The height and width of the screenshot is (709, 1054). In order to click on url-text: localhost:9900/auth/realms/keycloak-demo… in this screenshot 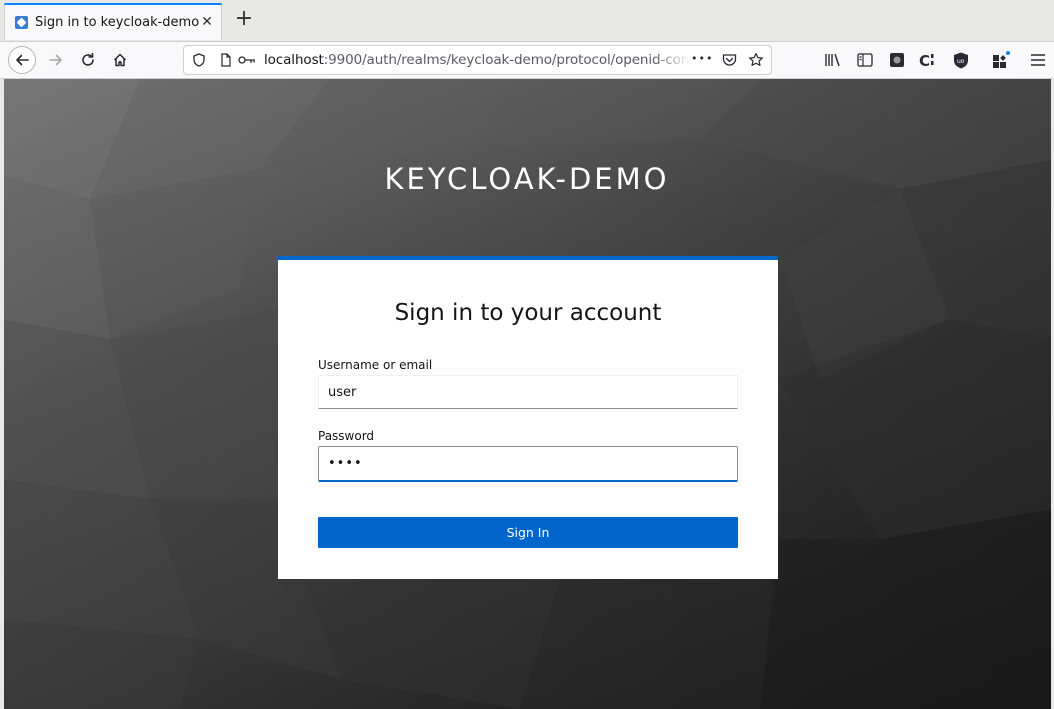, I will do `click(476, 60)`.